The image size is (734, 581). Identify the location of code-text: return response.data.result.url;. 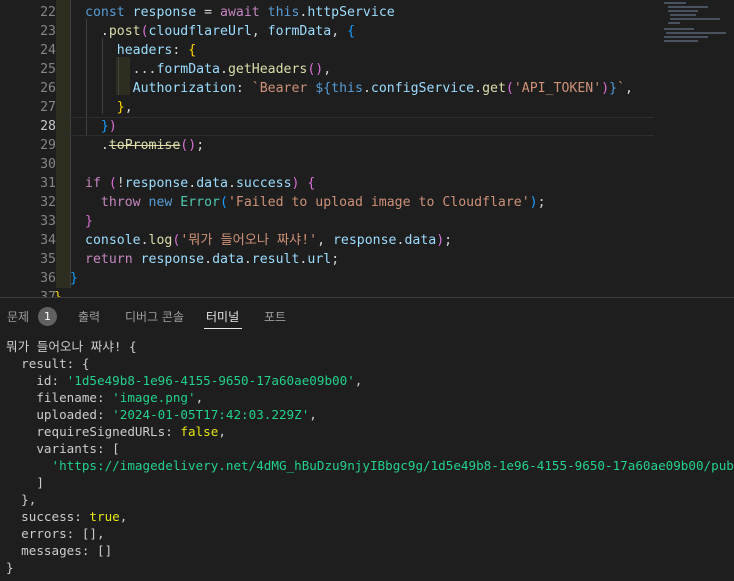
(212, 259).